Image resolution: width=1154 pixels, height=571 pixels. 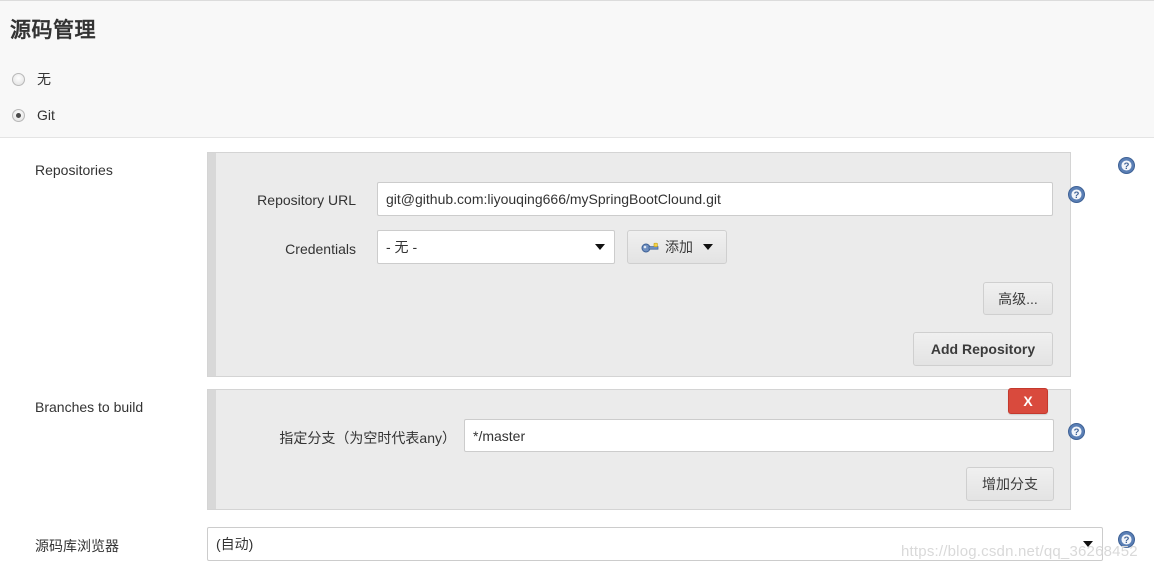 I want to click on add-branch-button: 增加分支, so click(x=1010, y=484).